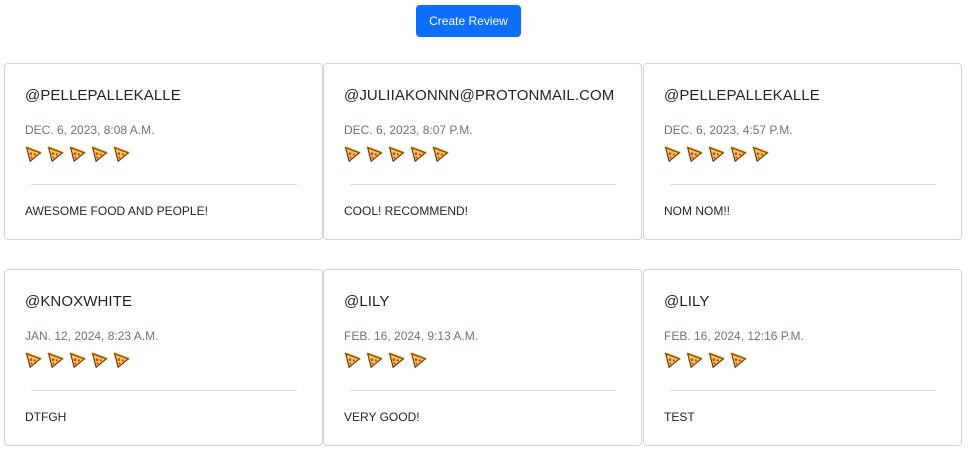  I want to click on review-username: @JULIIAKONNN@PROTONMAIL.COM, so click(479, 95).